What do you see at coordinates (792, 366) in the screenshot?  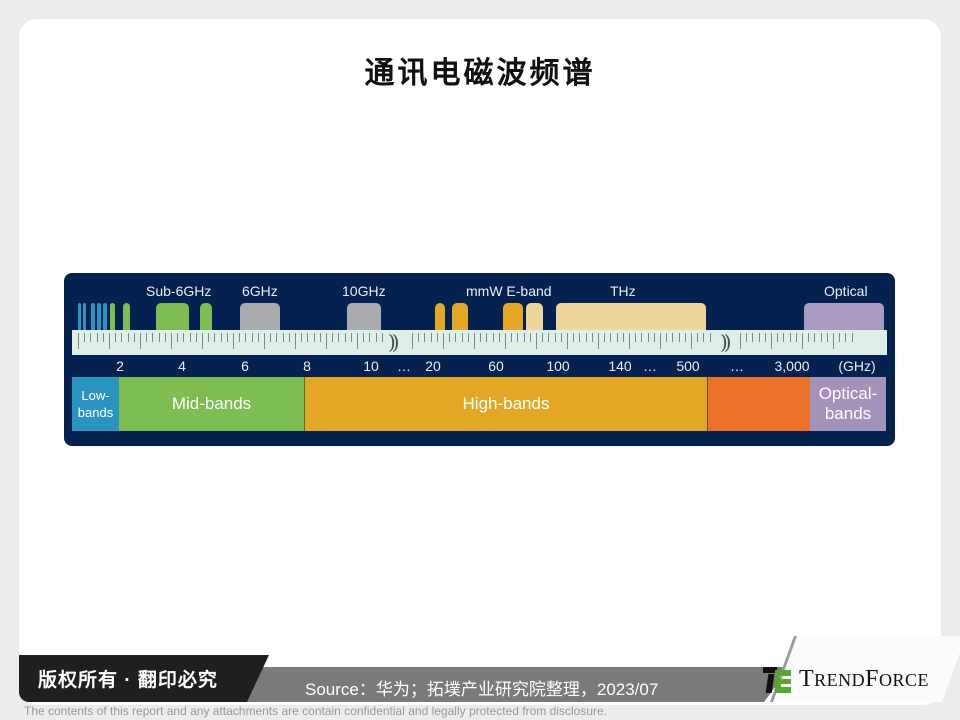 I see `axis-tick-label: 3,000` at bounding box center [792, 366].